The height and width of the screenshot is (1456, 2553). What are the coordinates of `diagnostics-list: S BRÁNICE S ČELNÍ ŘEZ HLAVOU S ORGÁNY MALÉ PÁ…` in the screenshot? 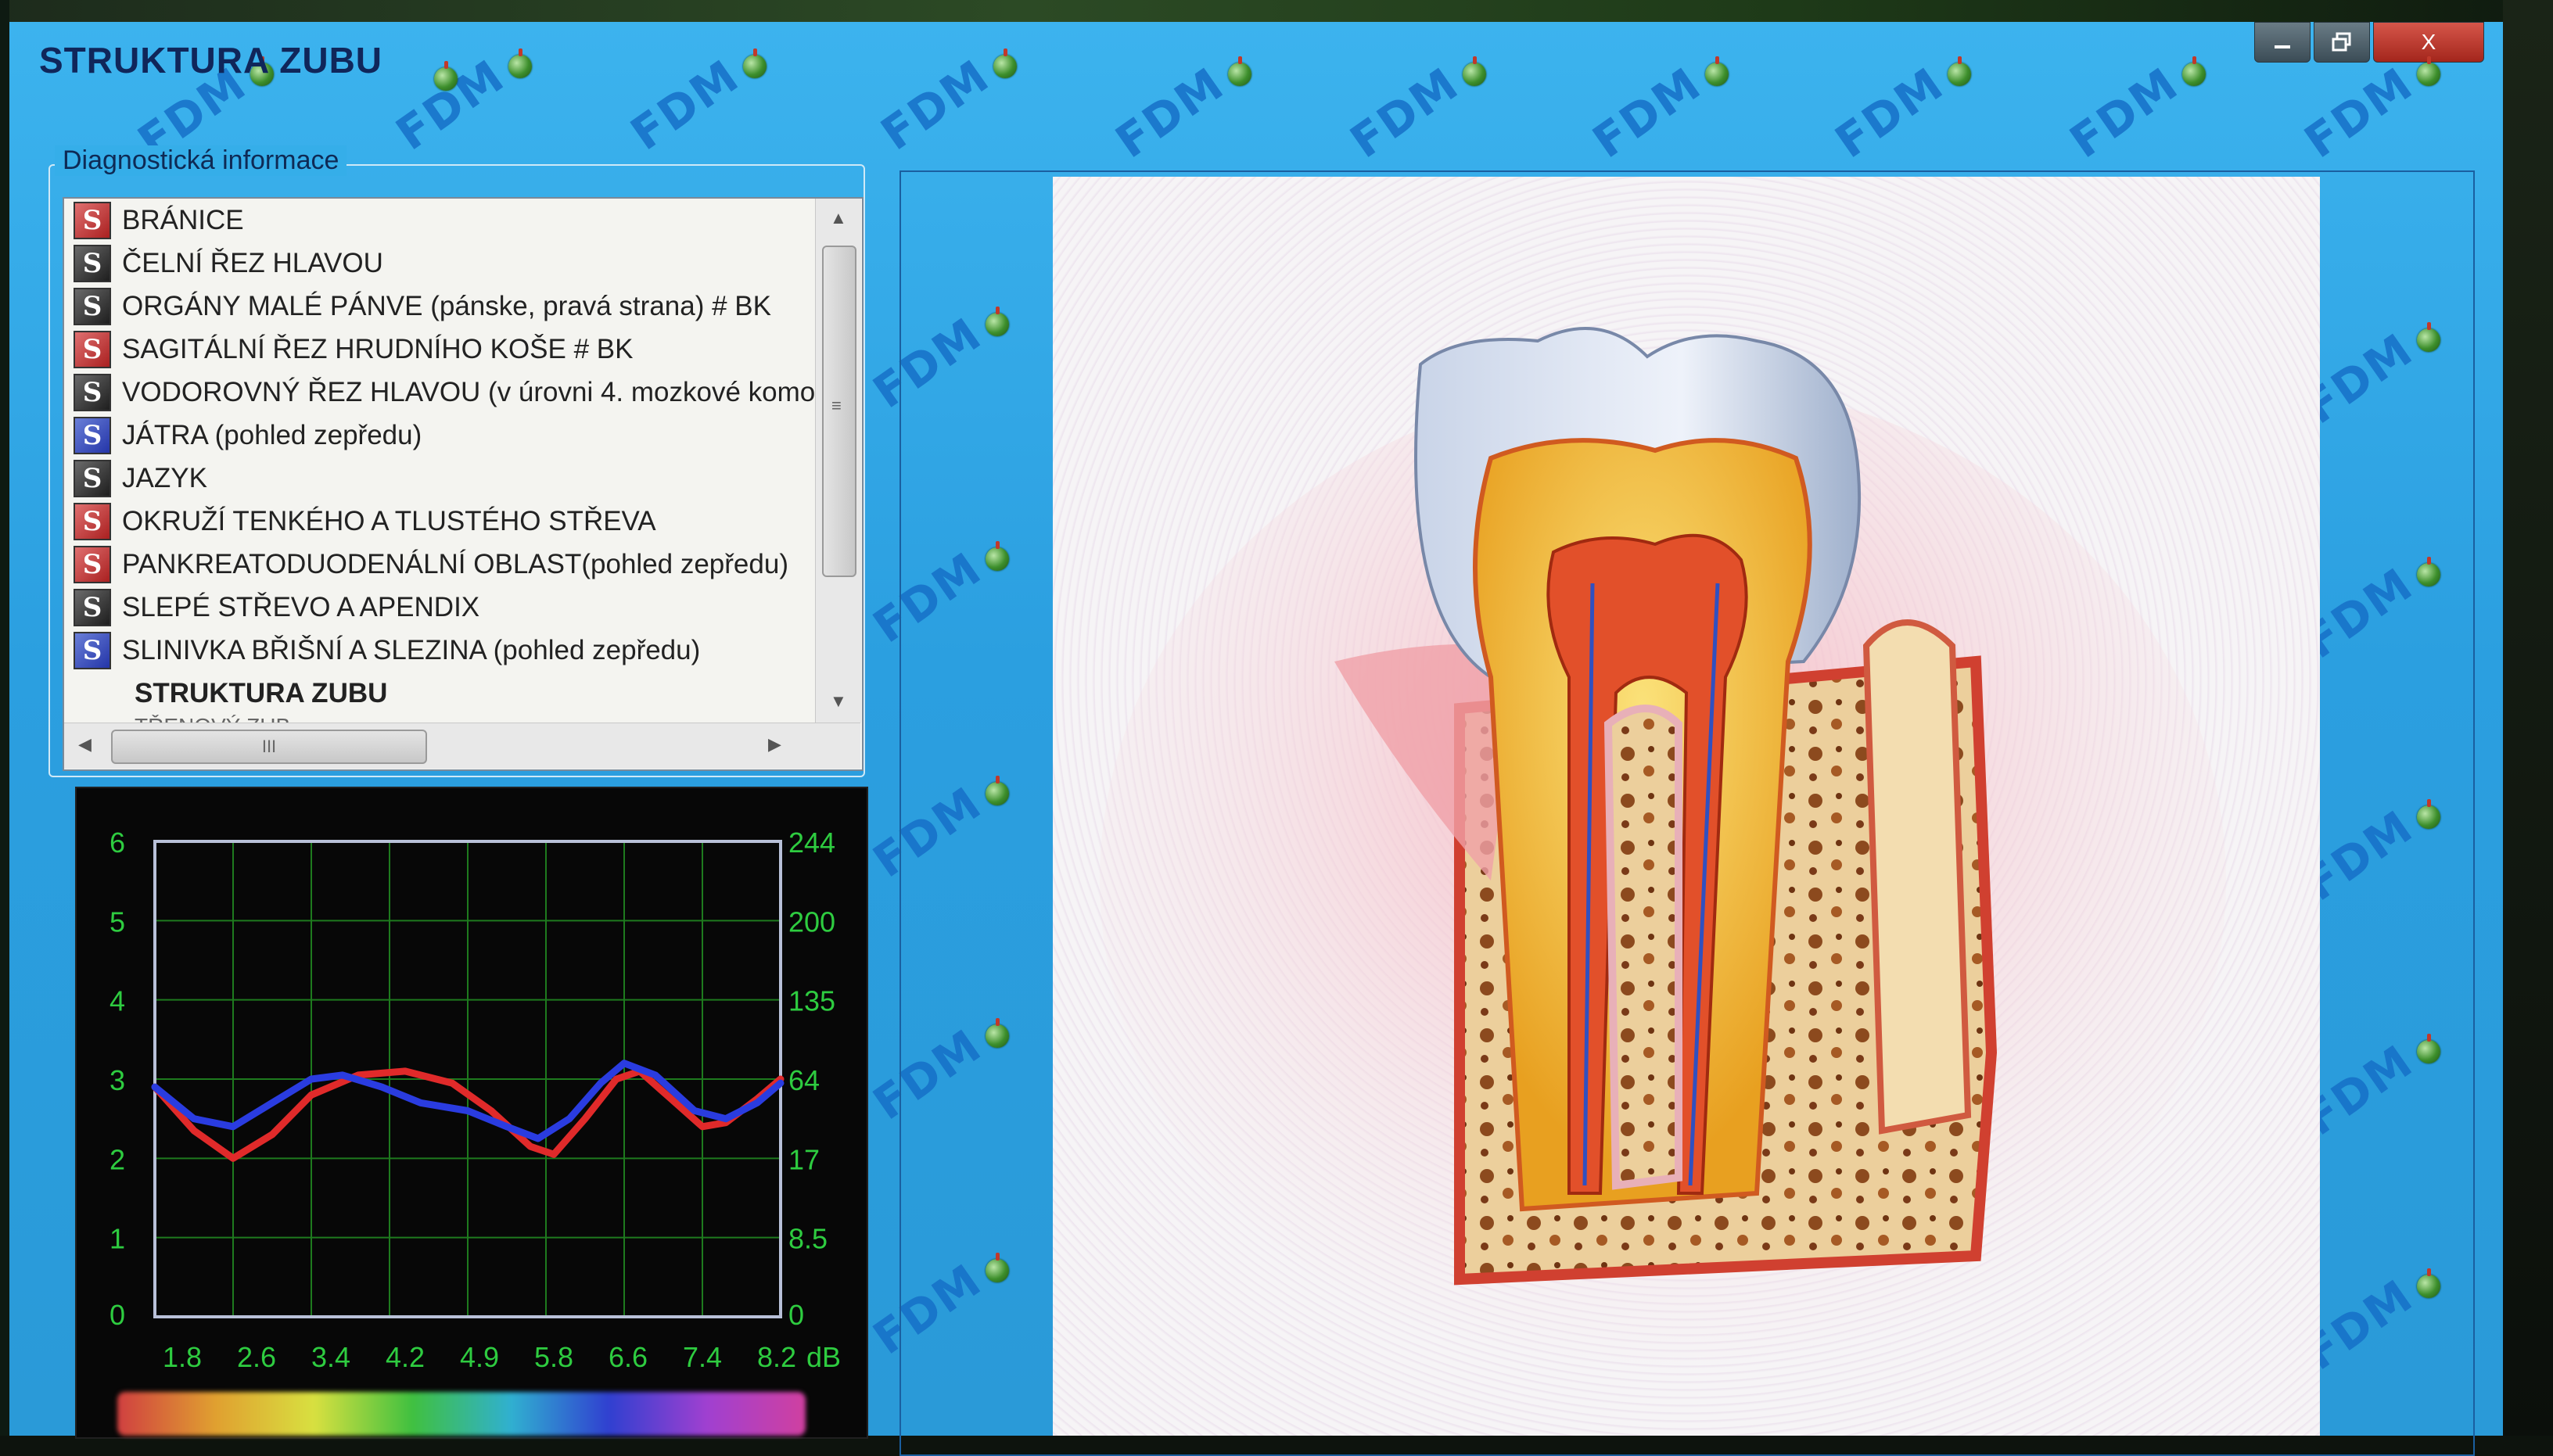 It's located at (439, 468).